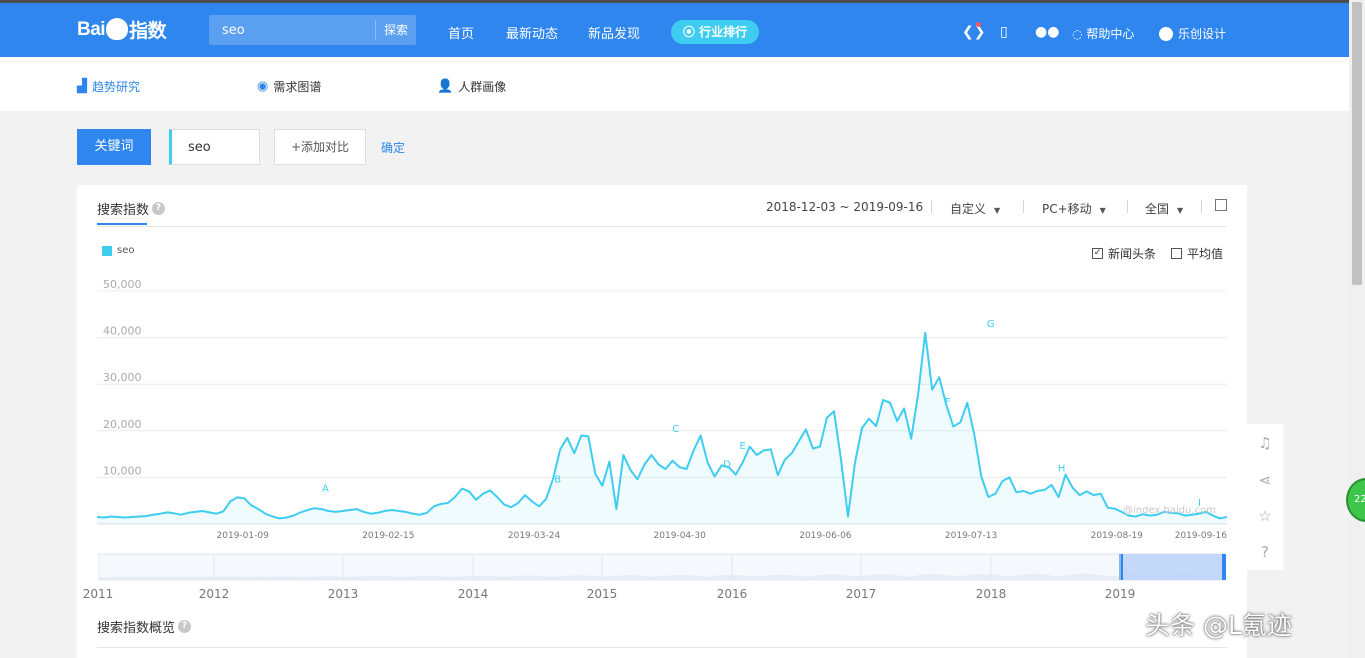  I want to click on y-tick-label: 40,000, so click(122, 331).